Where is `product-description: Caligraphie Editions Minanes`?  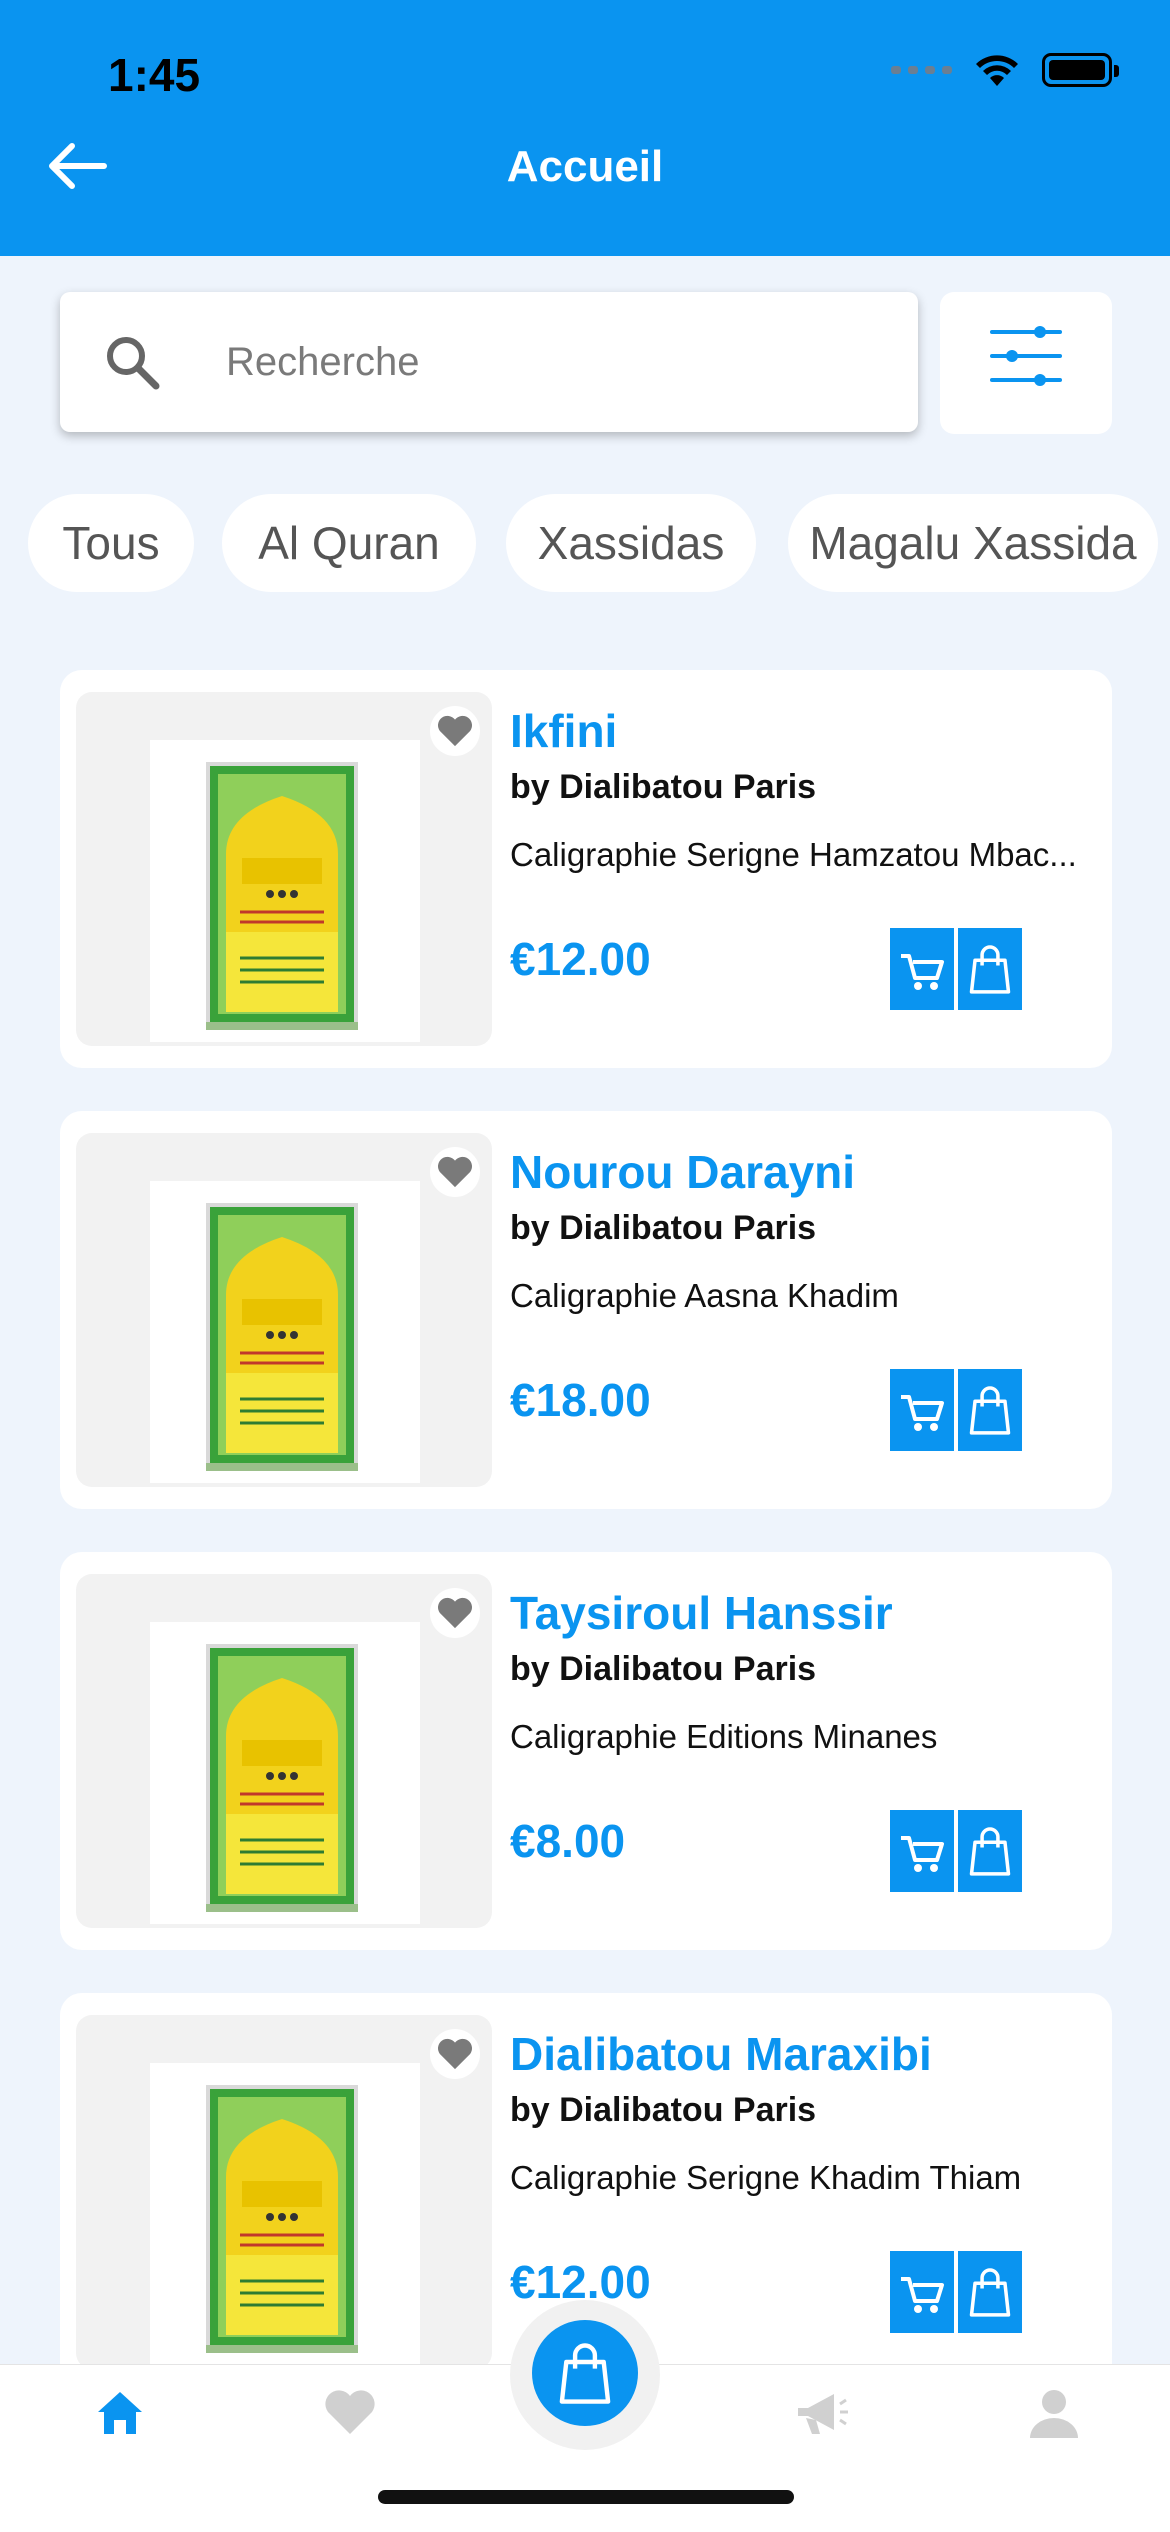 product-description: Caligraphie Editions Minanes is located at coordinates (724, 1736).